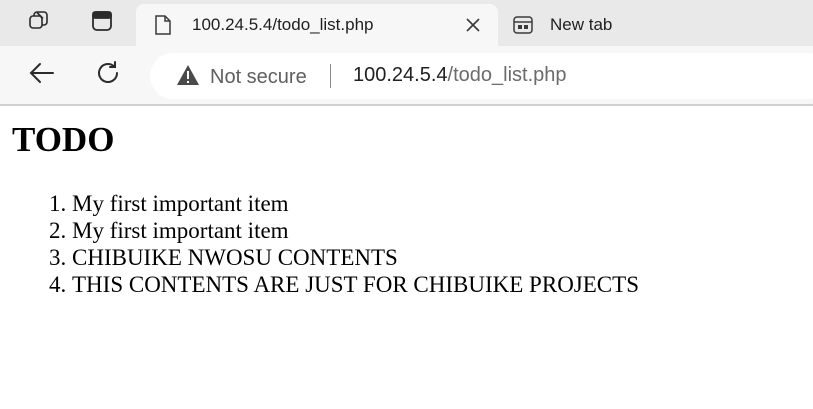 The height and width of the screenshot is (409, 813). I want to click on workspaces-button, so click(39, 23).